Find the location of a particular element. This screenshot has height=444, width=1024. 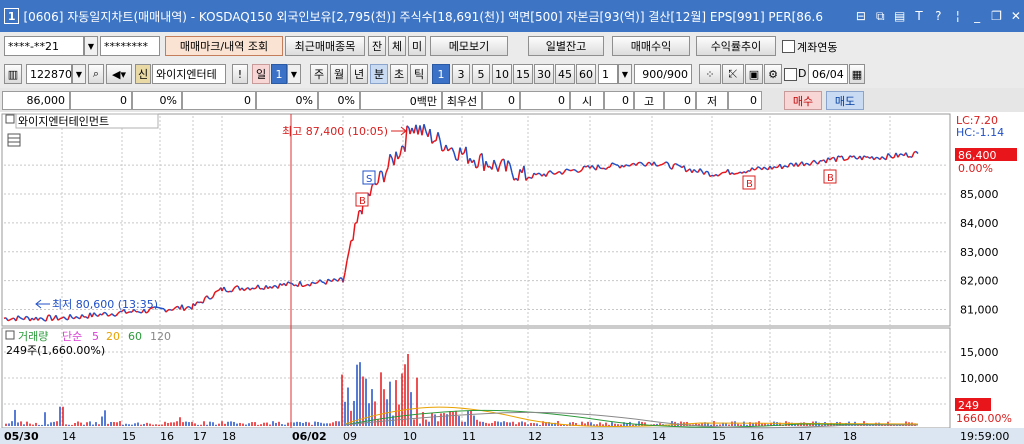

code-dropdown-icon: ▼ is located at coordinates (79, 74).